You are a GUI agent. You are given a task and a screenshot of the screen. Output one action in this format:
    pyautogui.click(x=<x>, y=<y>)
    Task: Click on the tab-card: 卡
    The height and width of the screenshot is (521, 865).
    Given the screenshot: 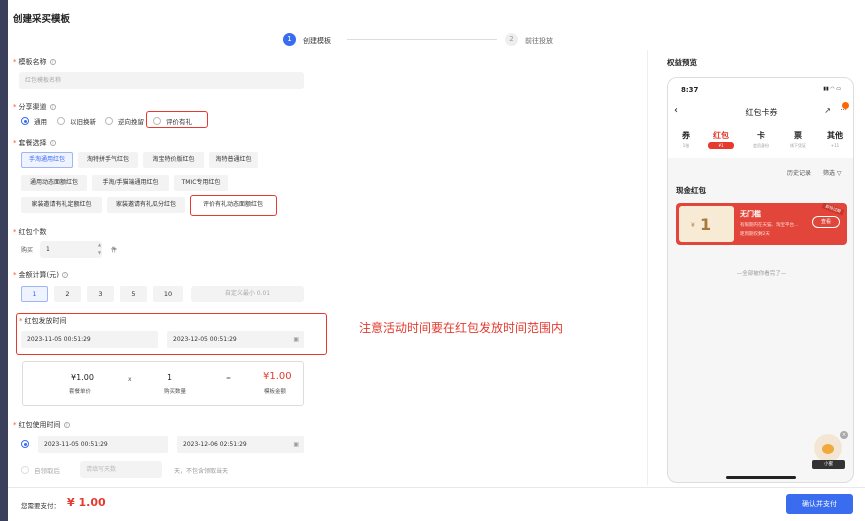 What is the action you would take?
    pyautogui.click(x=761, y=135)
    